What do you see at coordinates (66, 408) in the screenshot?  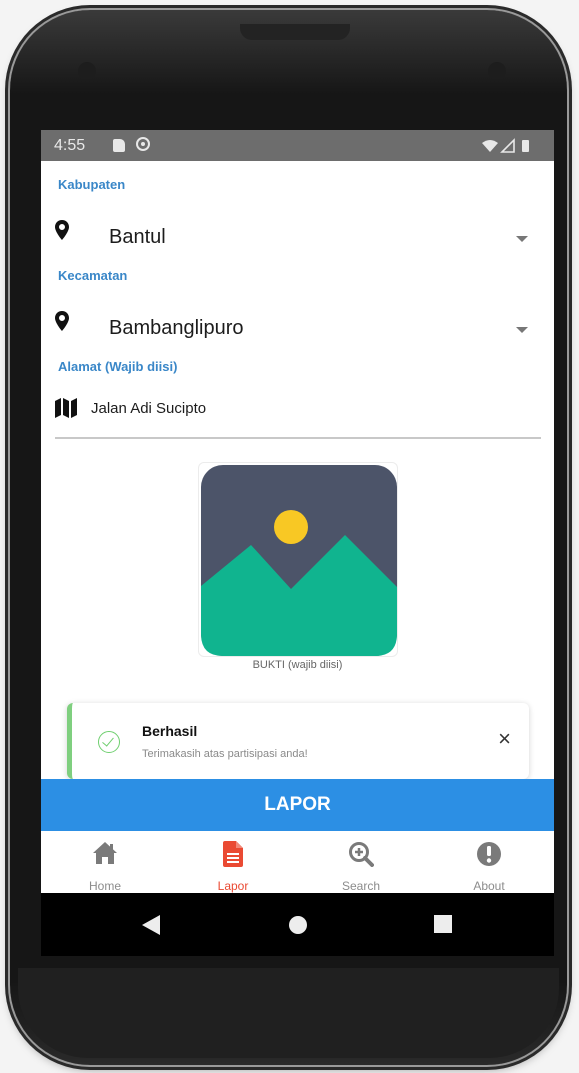 I see `map-icon` at bounding box center [66, 408].